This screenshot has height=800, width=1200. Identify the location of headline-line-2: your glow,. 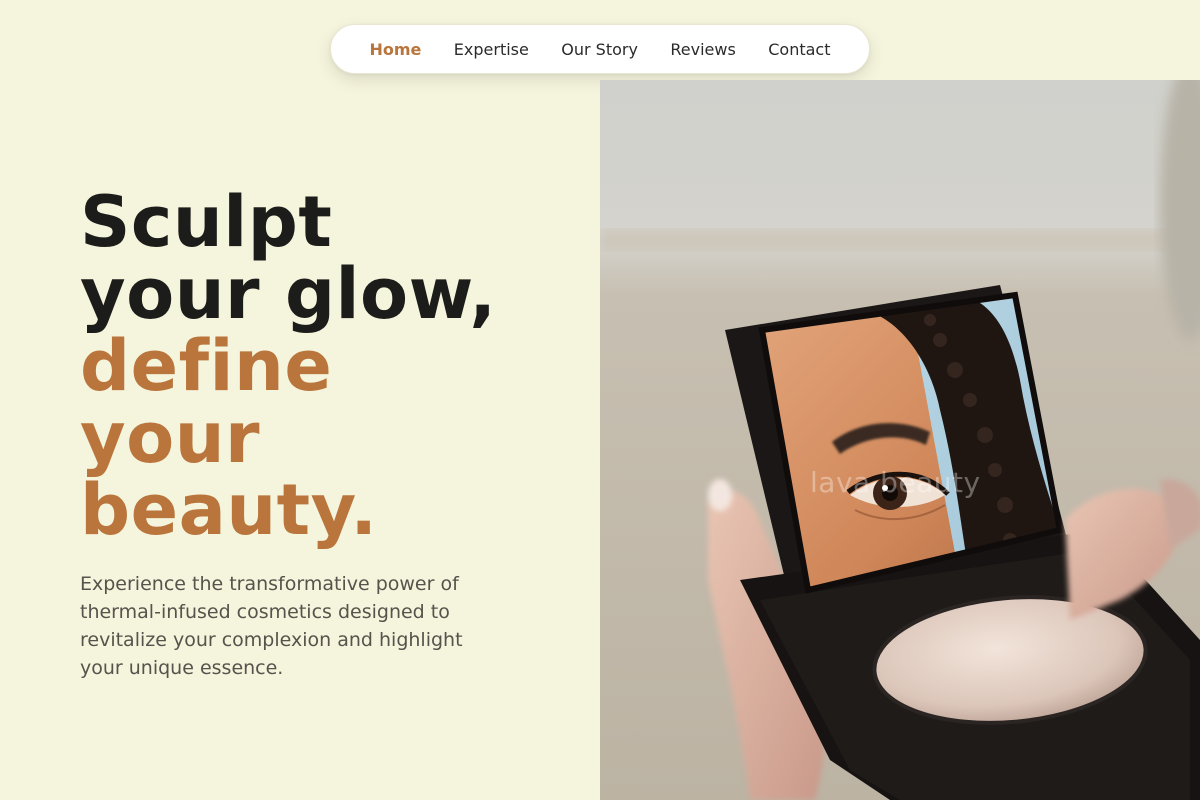
(288, 294).